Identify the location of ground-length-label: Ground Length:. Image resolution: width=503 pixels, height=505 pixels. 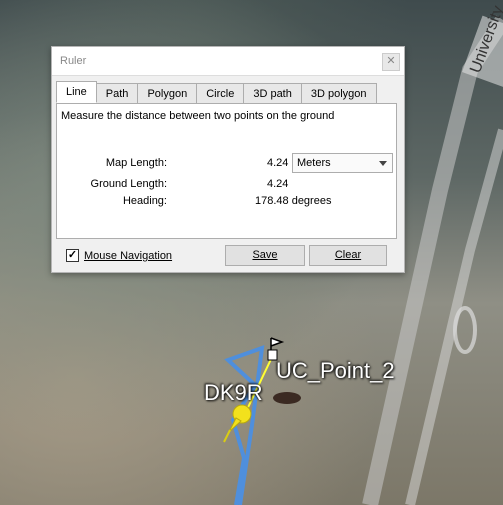
(128, 184).